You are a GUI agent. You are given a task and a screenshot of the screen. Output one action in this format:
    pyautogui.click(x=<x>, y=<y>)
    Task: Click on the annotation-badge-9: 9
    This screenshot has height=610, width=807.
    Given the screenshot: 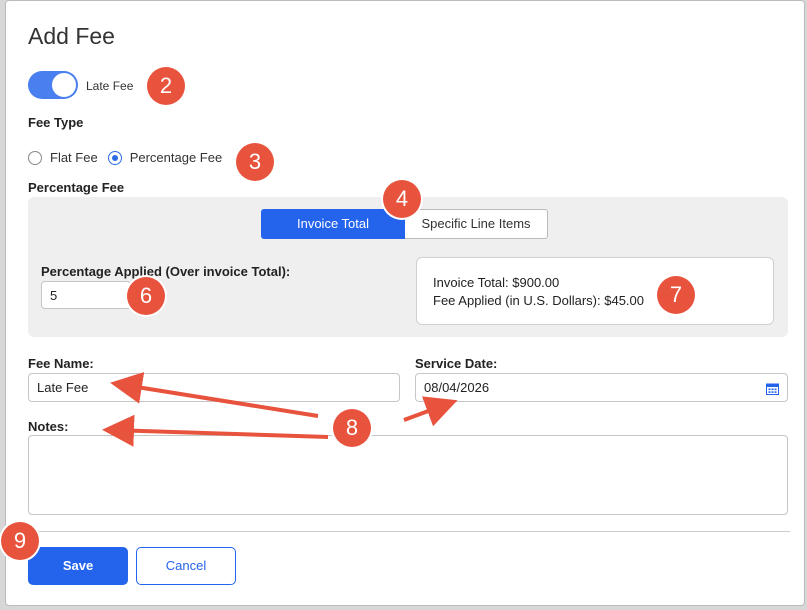 What is the action you would take?
    pyautogui.click(x=20, y=541)
    